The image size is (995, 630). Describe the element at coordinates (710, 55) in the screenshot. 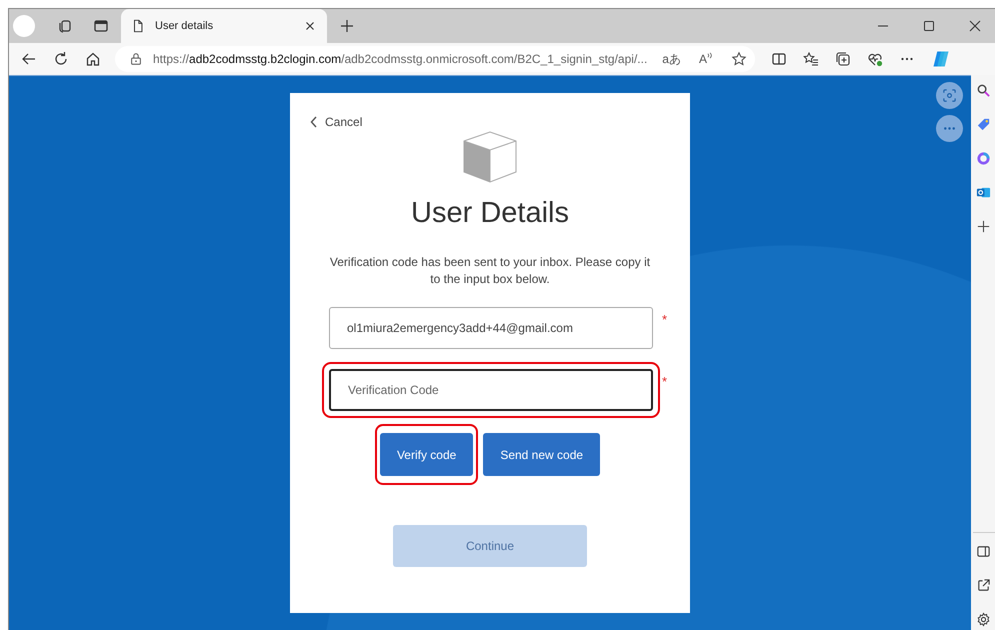

I see `sound-waves-icon` at that location.